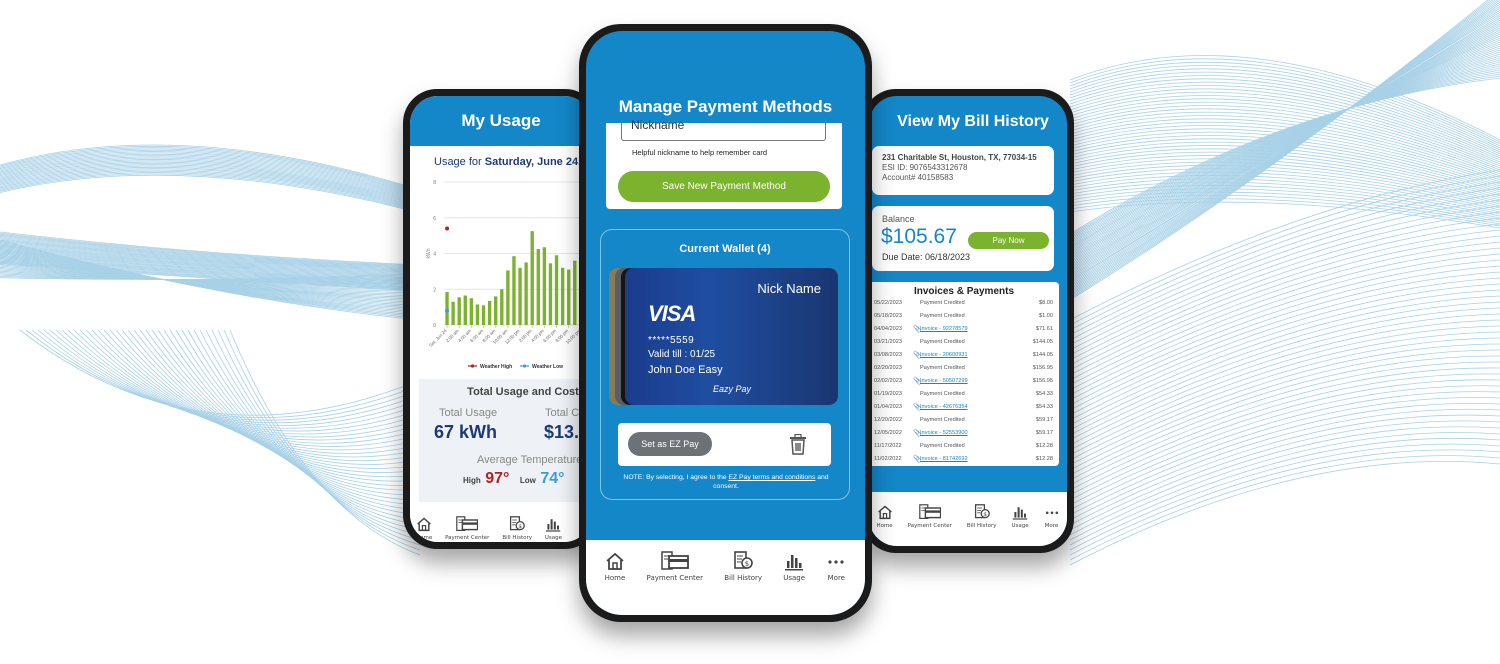 The height and width of the screenshot is (664, 1500). I want to click on high-label: High, so click(472, 480).